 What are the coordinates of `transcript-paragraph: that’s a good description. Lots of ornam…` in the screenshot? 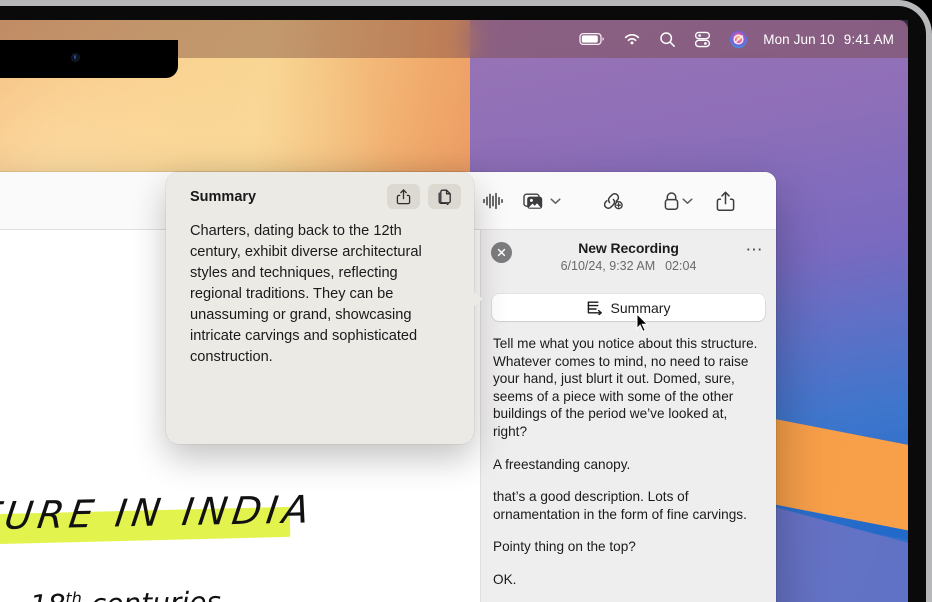 It's located at (620, 505).